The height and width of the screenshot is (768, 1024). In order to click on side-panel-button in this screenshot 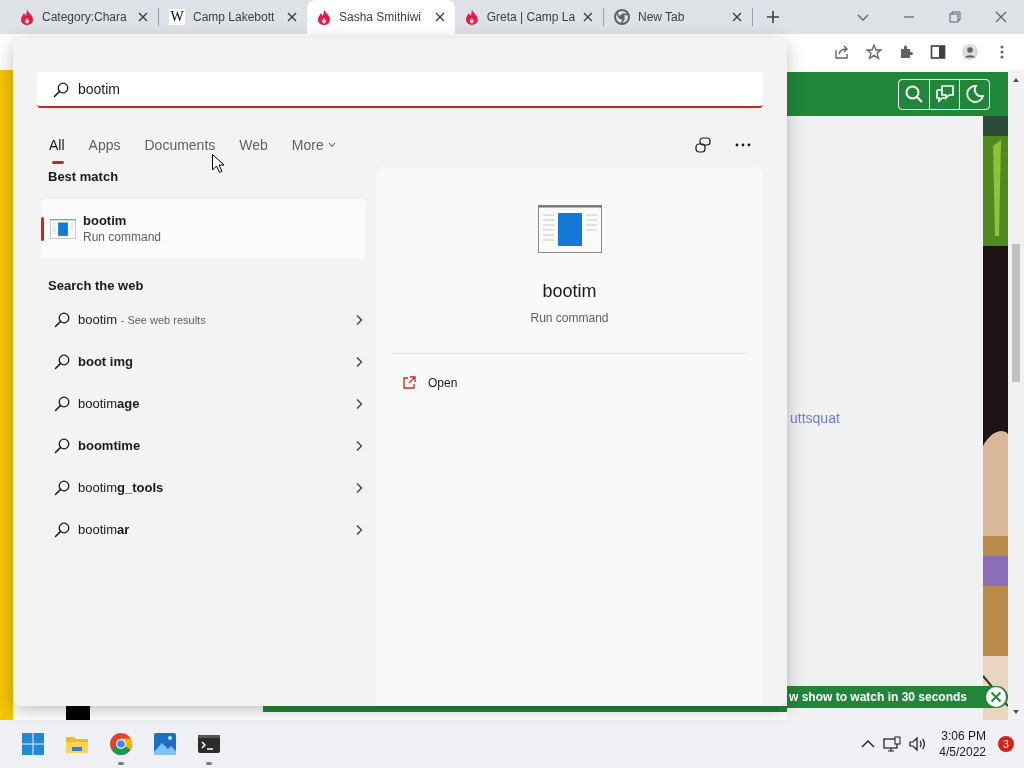, I will do `click(938, 52)`.